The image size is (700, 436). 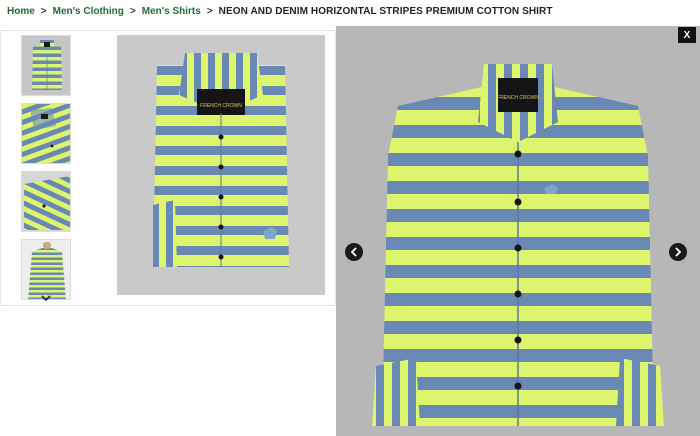 What do you see at coordinates (46, 201) in the screenshot?
I see `thumbnail-fabric-closeup` at bounding box center [46, 201].